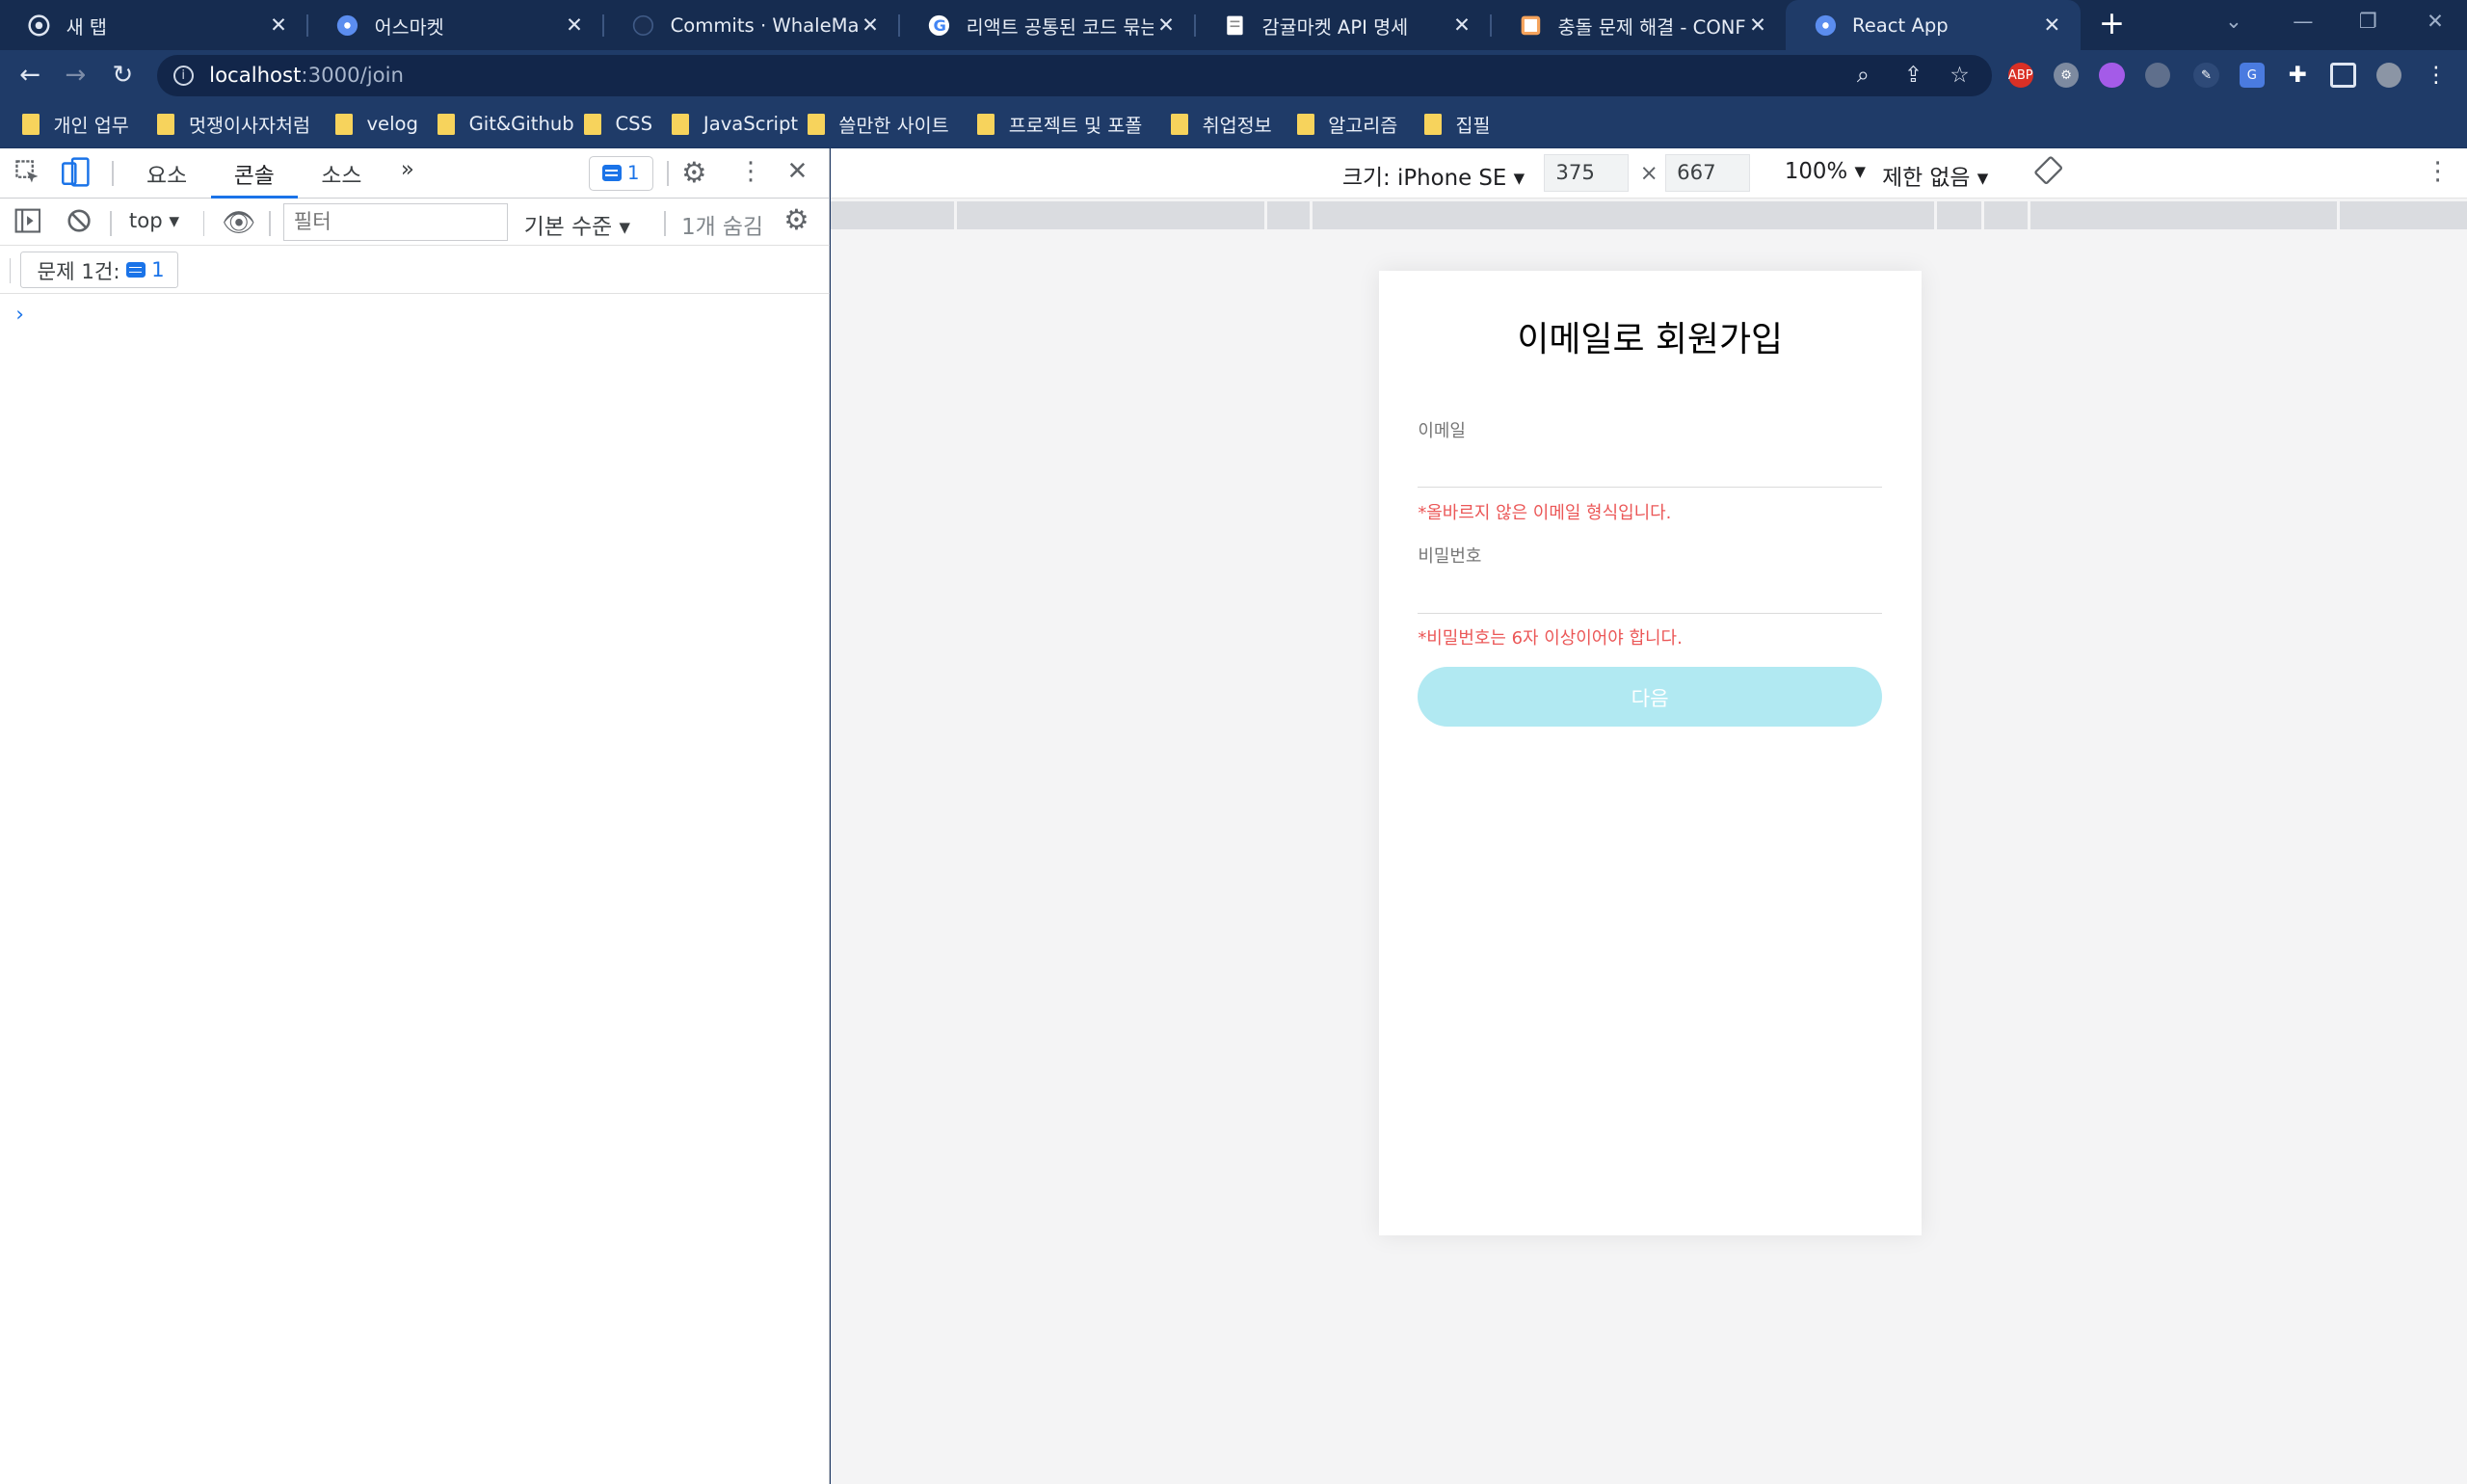  What do you see at coordinates (30, 76) in the screenshot?
I see `back-icon: ←` at bounding box center [30, 76].